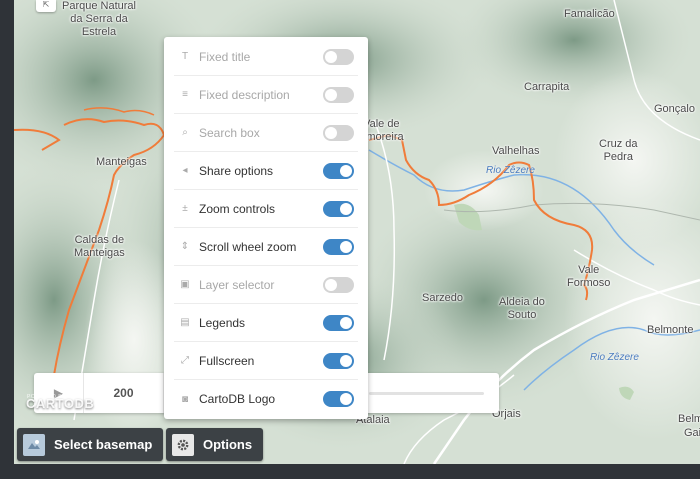  What do you see at coordinates (34, 444) in the screenshot?
I see `basemap-icon` at bounding box center [34, 444].